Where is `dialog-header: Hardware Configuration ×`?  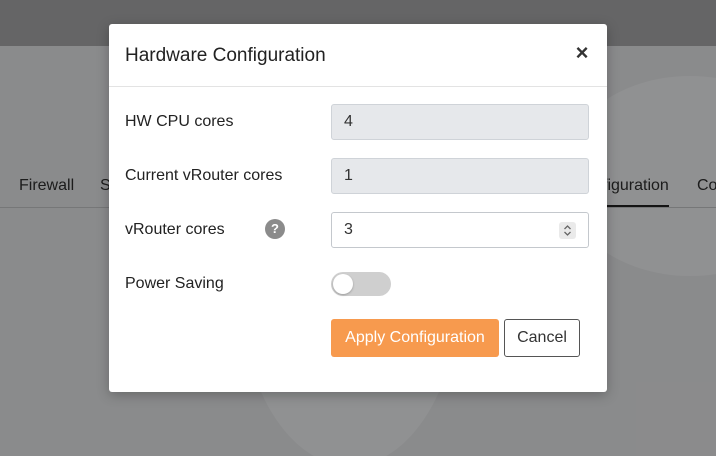 dialog-header: Hardware Configuration × is located at coordinates (358, 55).